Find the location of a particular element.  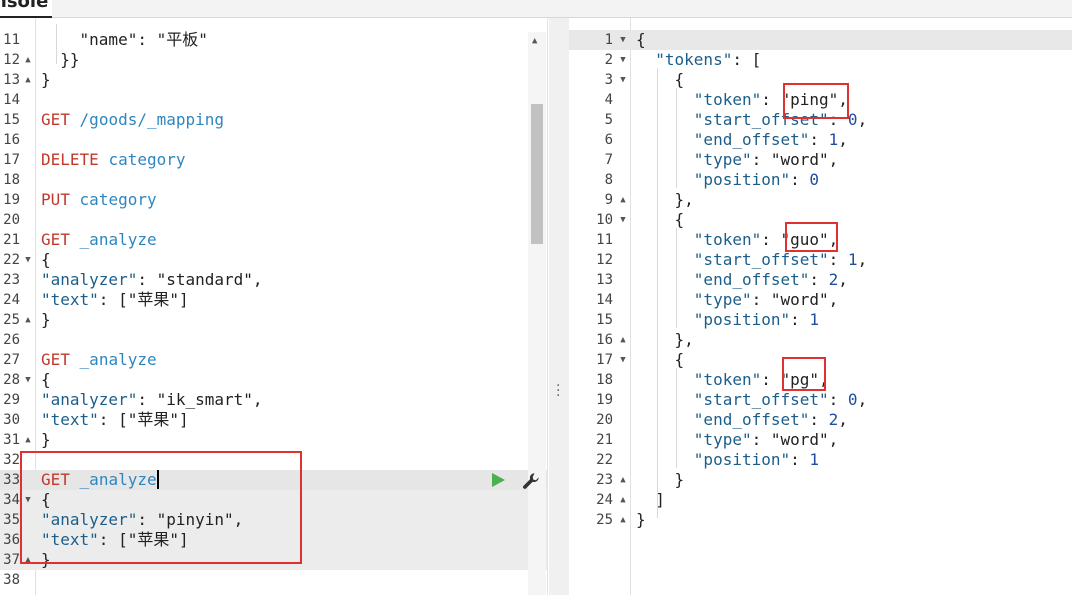

console-tab: nsole is located at coordinates (26, 9).